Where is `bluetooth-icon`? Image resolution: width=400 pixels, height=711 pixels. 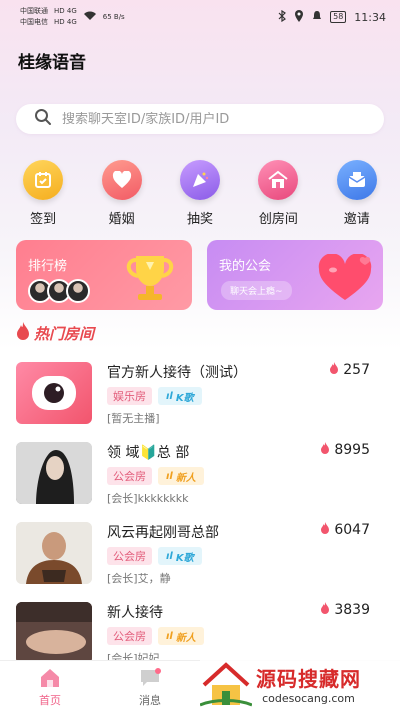
bluetooth-icon is located at coordinates (282, 17).